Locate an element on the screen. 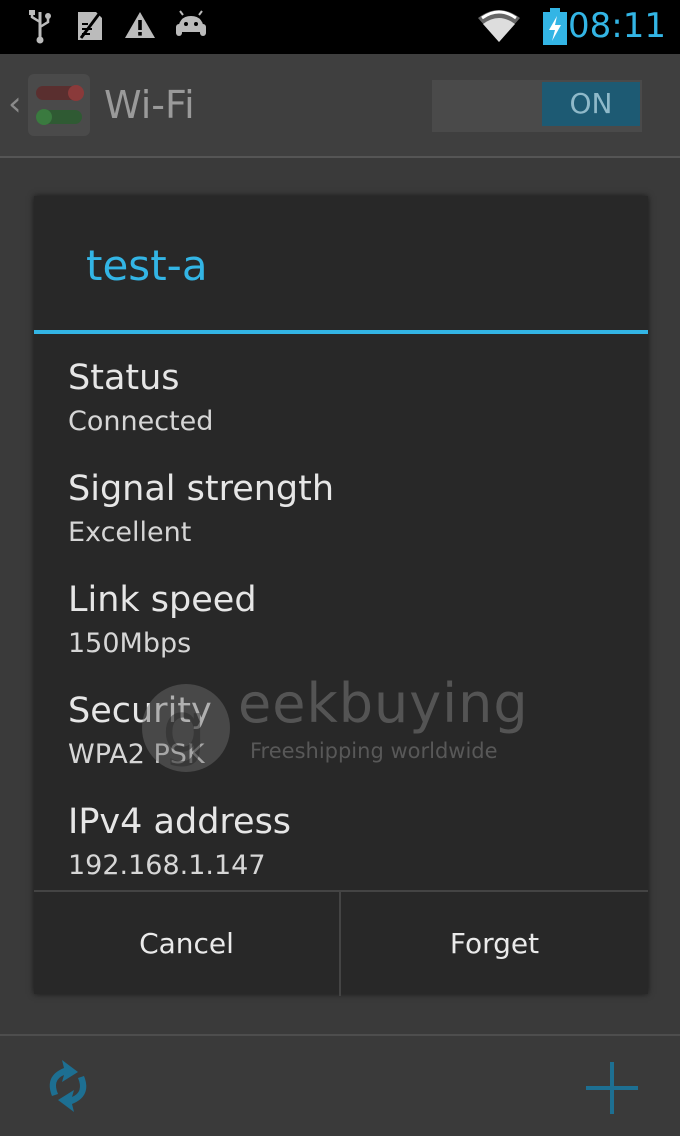 Image resolution: width=680 pixels, height=1136 pixels. battery-charging-icon is located at coordinates (555, 26).